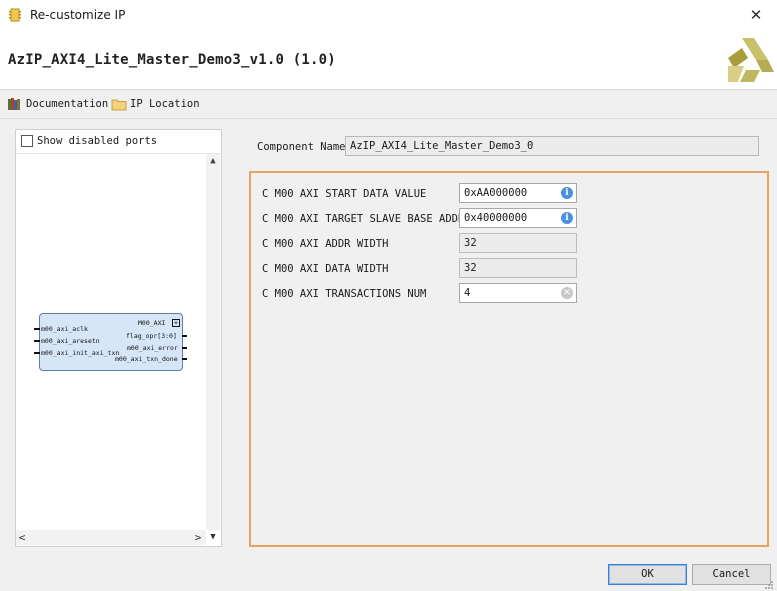 The height and width of the screenshot is (591, 777). What do you see at coordinates (301, 147) in the screenshot?
I see `component-name-label: Component Name` at bounding box center [301, 147].